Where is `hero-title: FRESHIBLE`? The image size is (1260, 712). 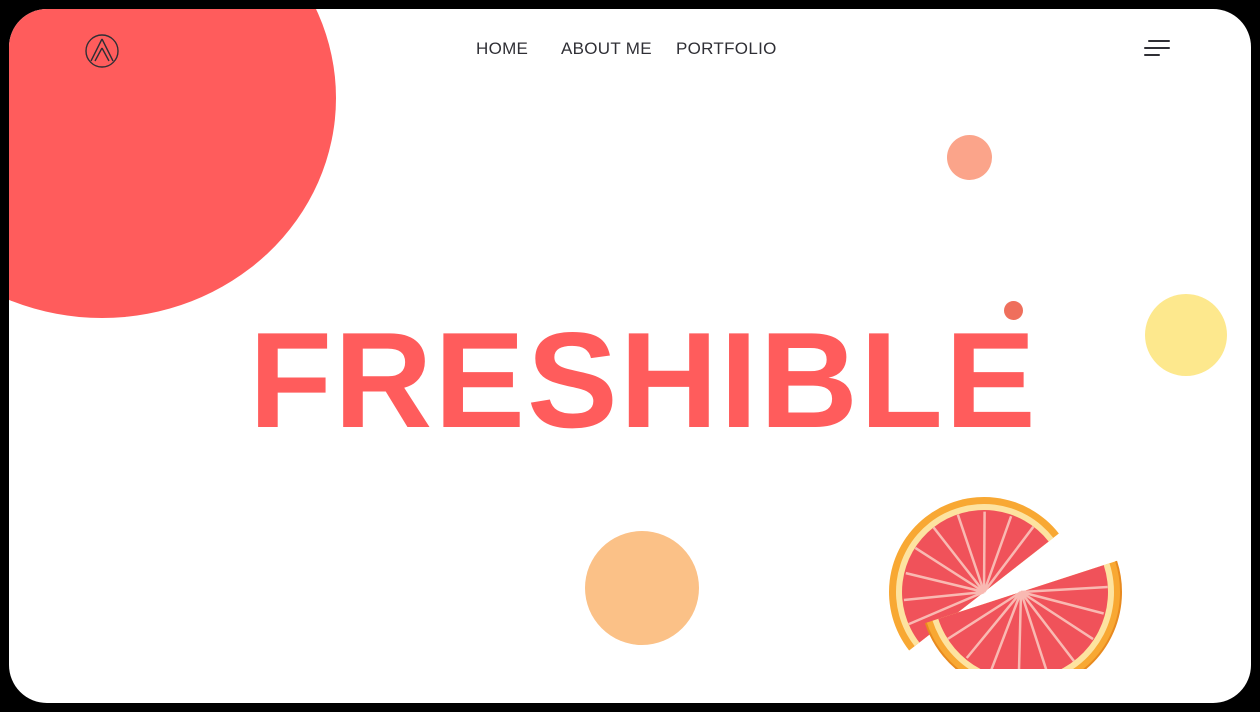 hero-title: FRESHIBLE is located at coordinates (643, 380).